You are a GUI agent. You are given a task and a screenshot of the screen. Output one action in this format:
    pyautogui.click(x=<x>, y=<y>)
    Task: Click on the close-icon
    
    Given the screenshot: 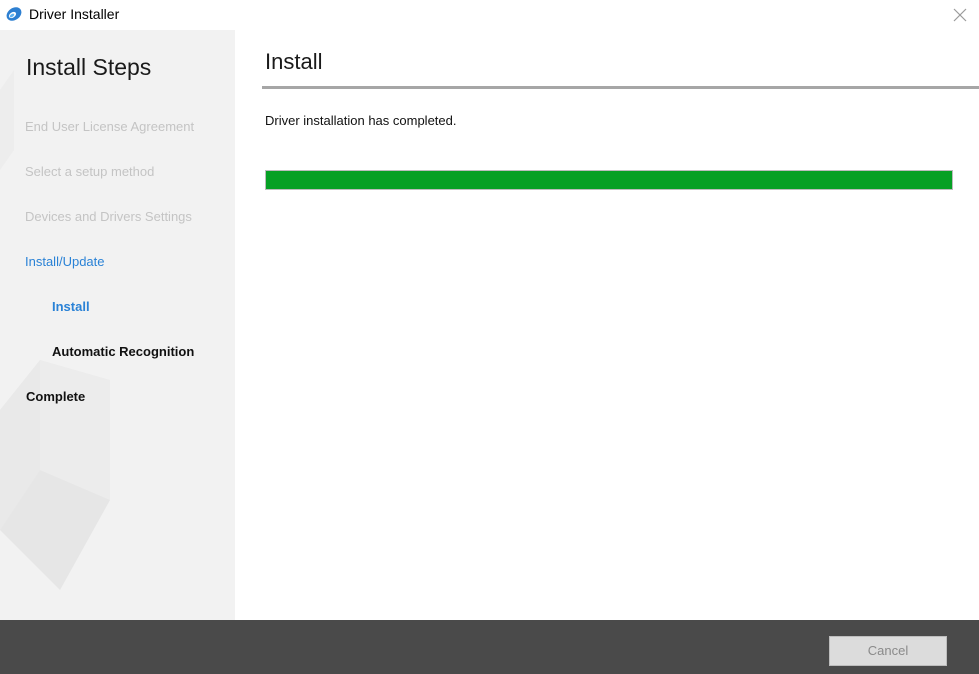 What is the action you would take?
    pyautogui.click(x=960, y=15)
    